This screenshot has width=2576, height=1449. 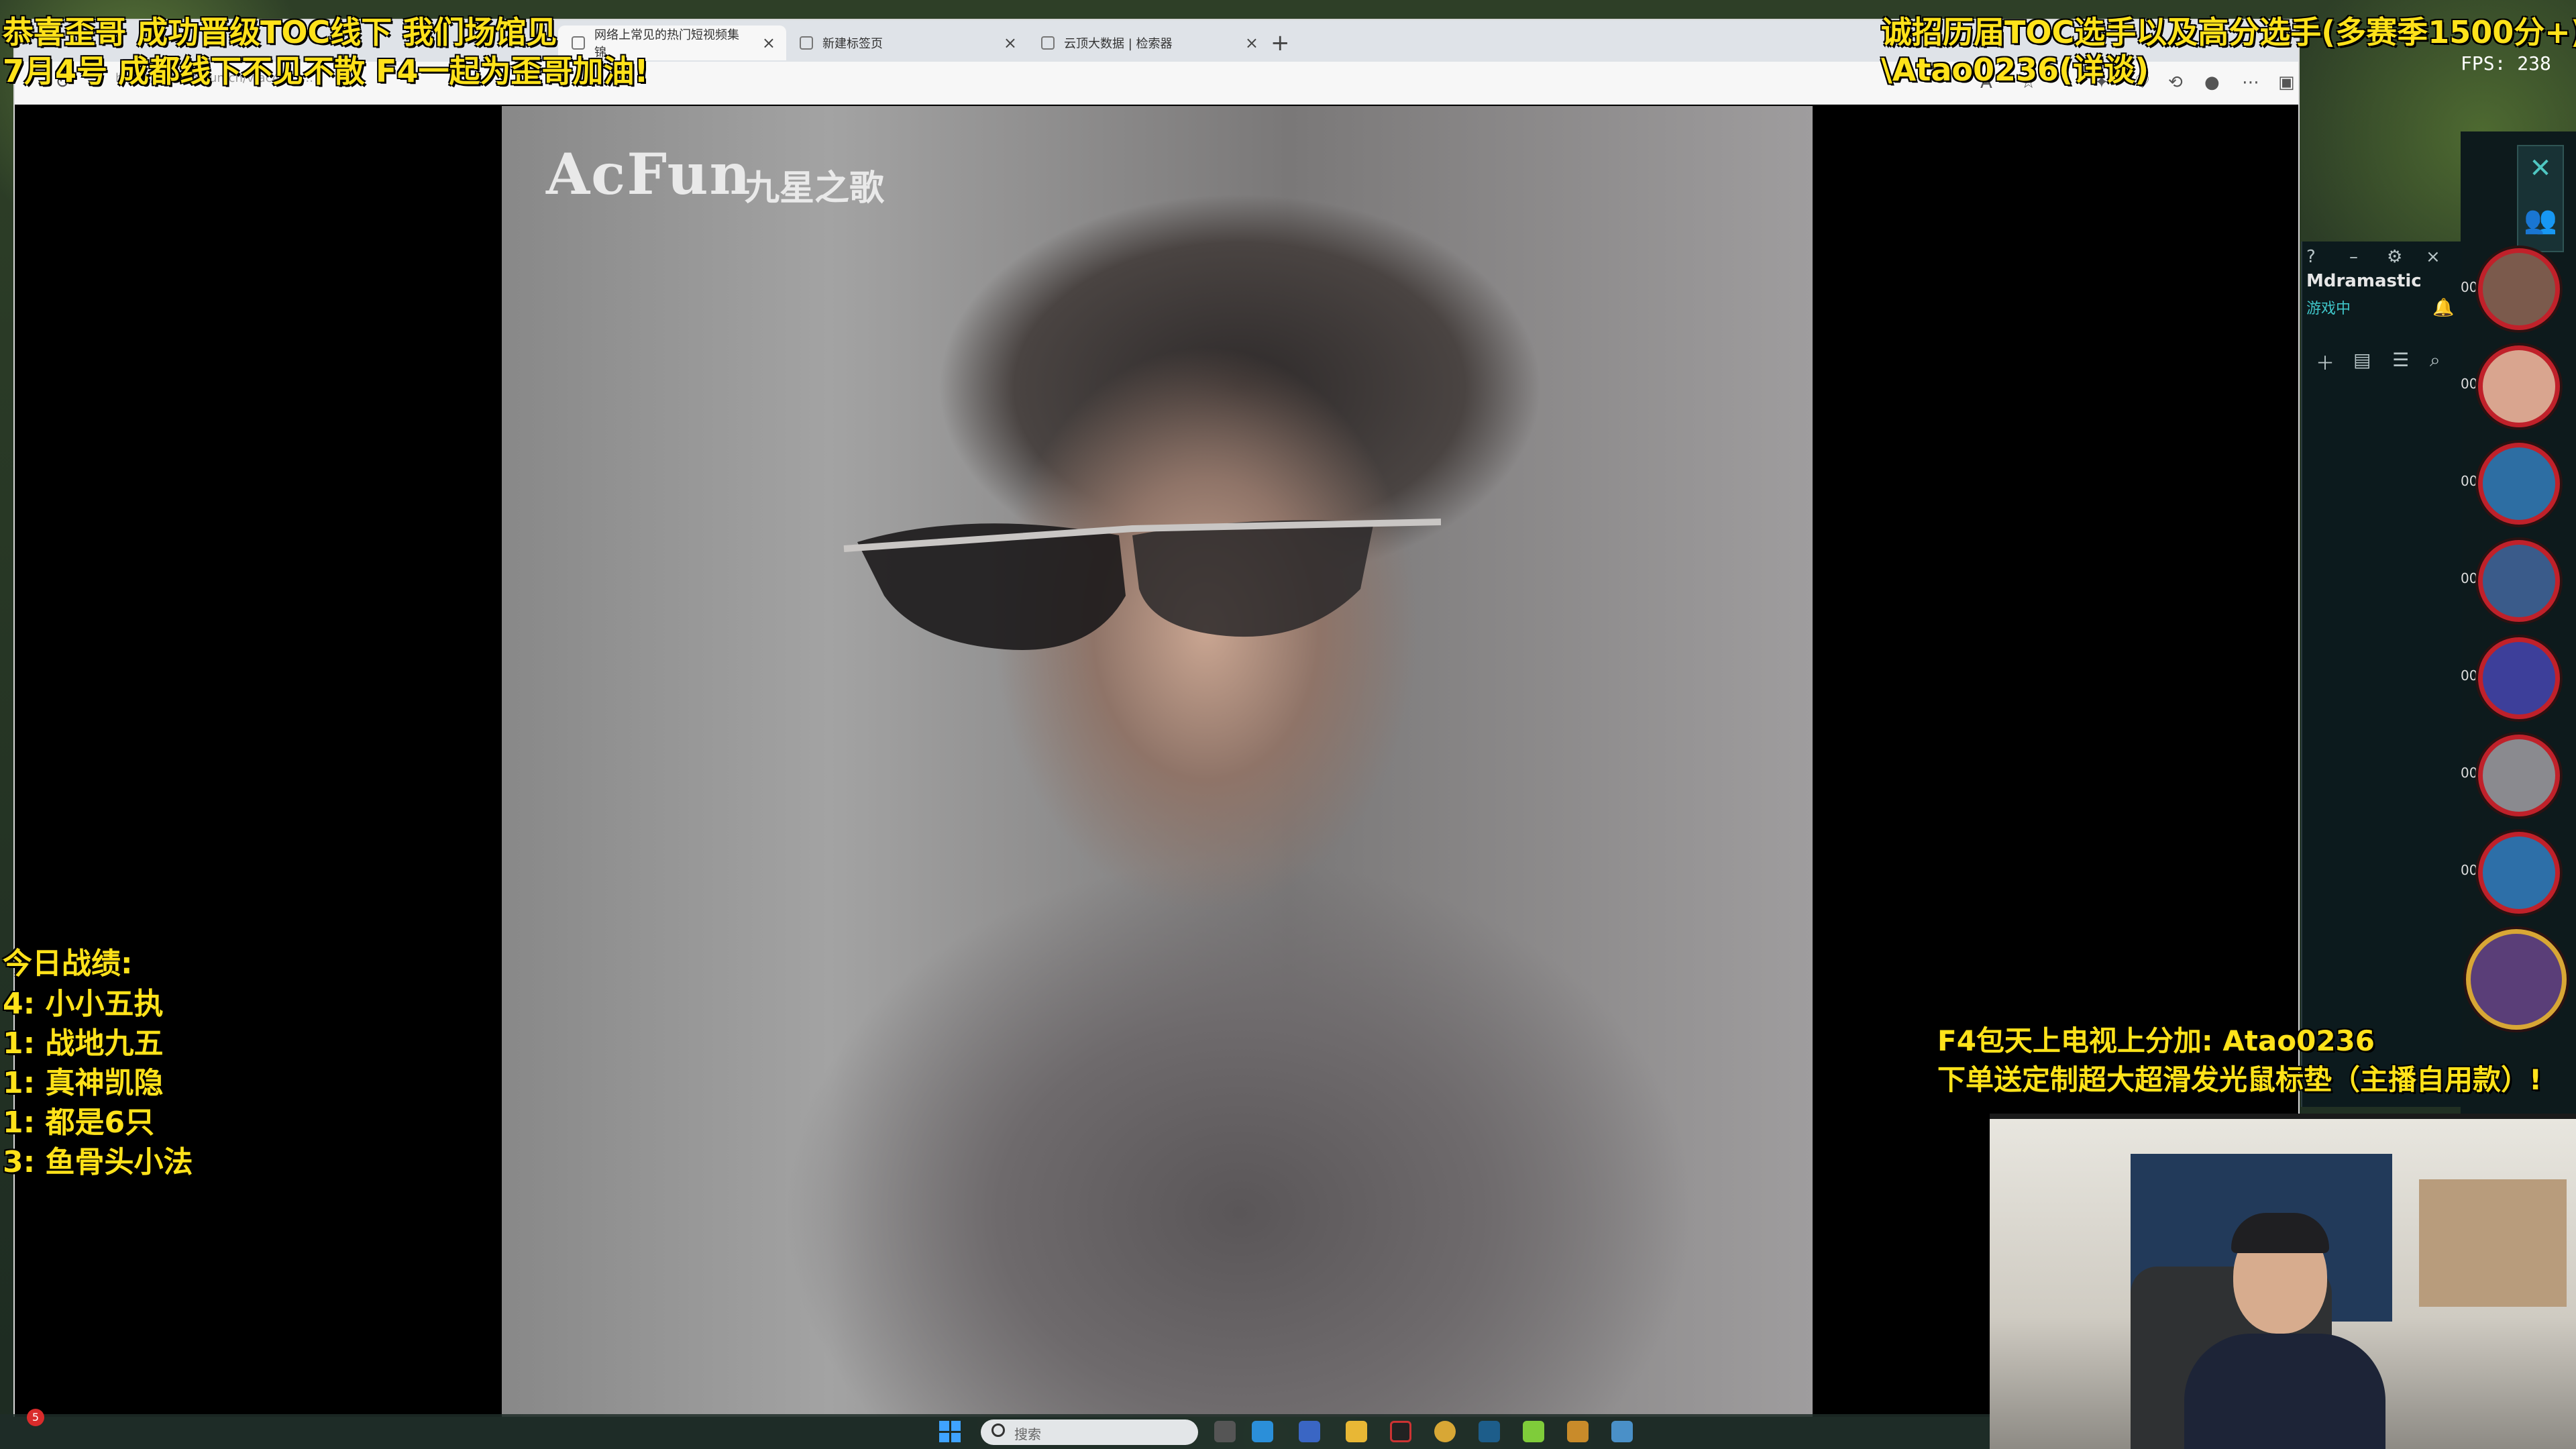 What do you see at coordinates (1356, 1431) in the screenshot?
I see `folder-icon` at bounding box center [1356, 1431].